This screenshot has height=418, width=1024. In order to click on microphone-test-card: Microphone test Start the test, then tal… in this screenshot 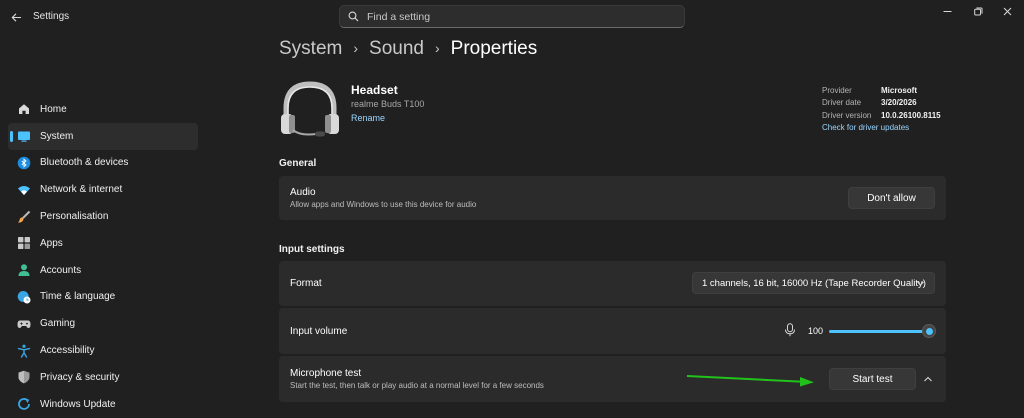, I will do `click(612, 379)`.